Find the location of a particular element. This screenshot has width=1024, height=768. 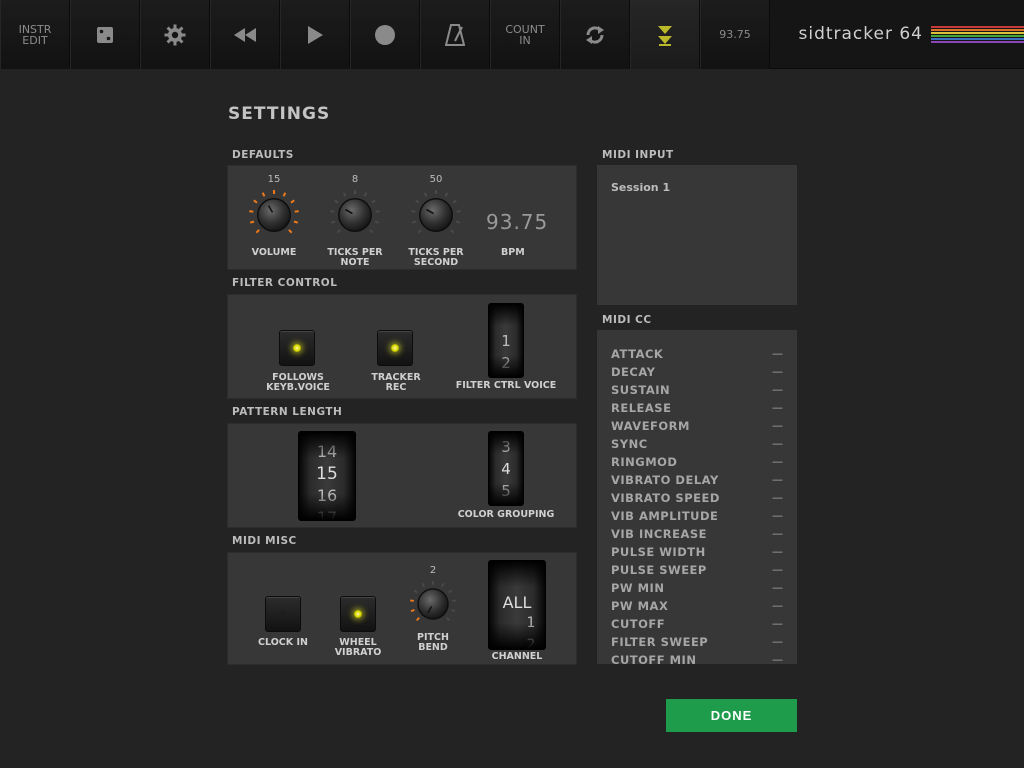

midi-cc-row: PW MIN — is located at coordinates (697, 590).